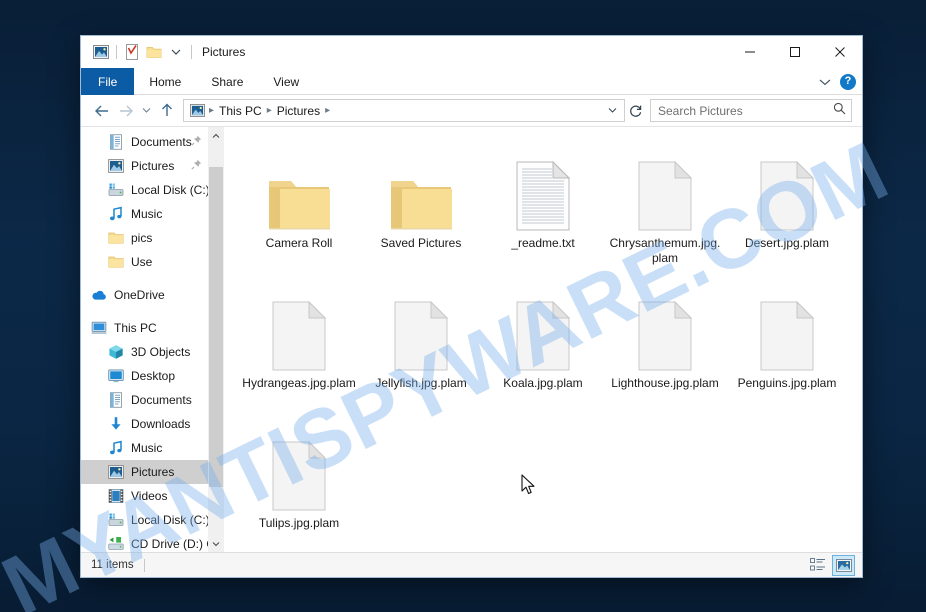 Image resolution: width=926 pixels, height=612 pixels. What do you see at coordinates (745, 111) in the screenshot?
I see `search-input: Search Pictures` at bounding box center [745, 111].